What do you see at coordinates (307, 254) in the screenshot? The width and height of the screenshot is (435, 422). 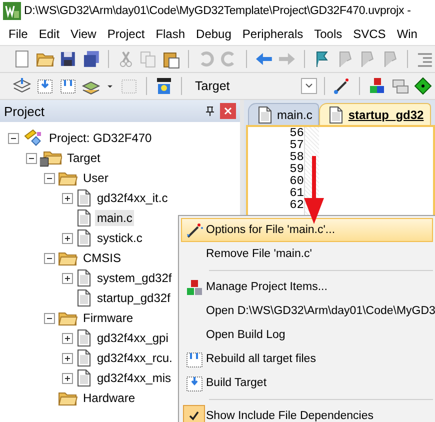 I see `menu-item: Remove File 'main.c'` at bounding box center [307, 254].